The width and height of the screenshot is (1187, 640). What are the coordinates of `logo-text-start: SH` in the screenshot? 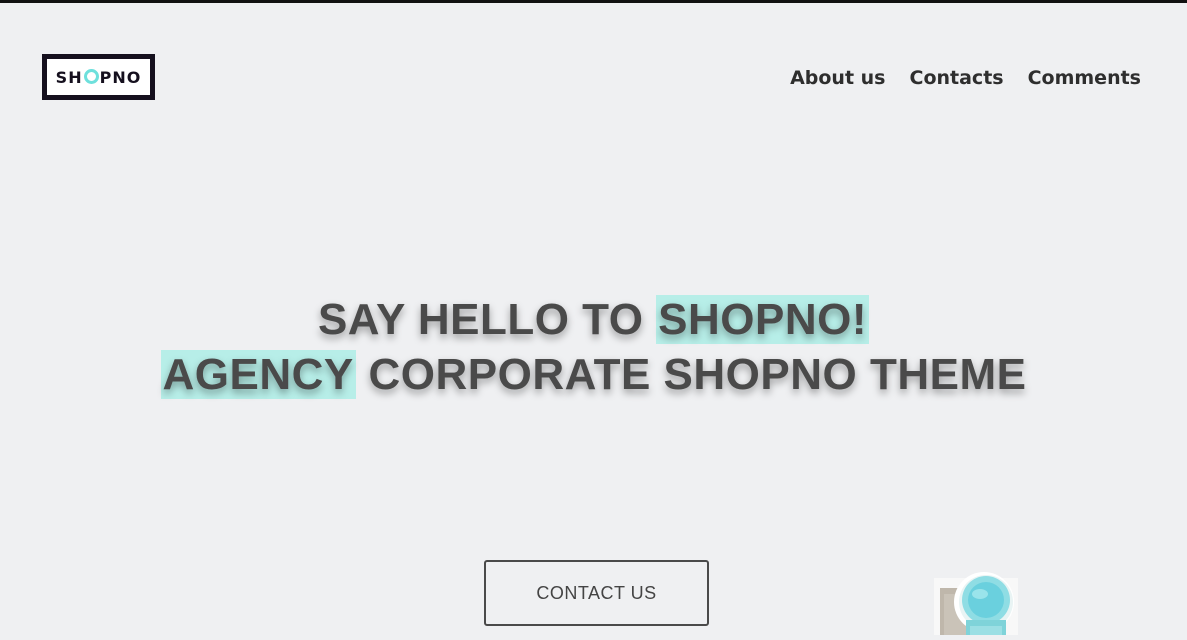 It's located at (69, 77).